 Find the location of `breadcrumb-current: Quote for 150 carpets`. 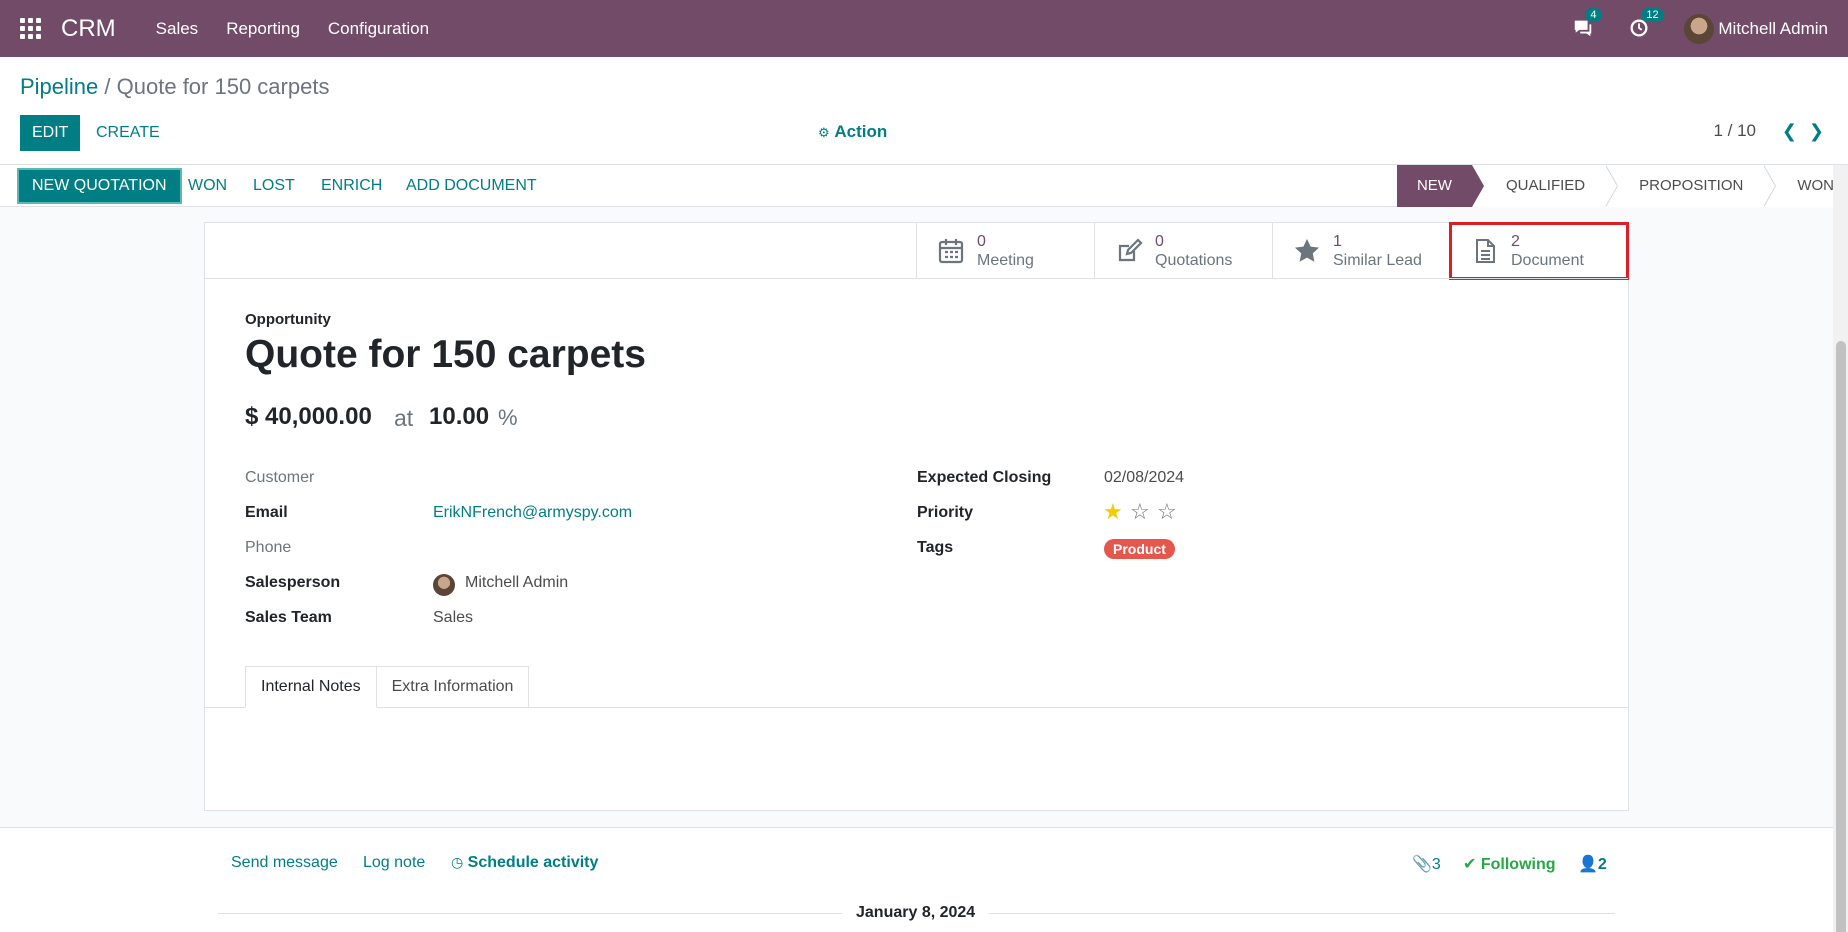

breadcrumb-current: Quote for 150 carpets is located at coordinates (223, 86).